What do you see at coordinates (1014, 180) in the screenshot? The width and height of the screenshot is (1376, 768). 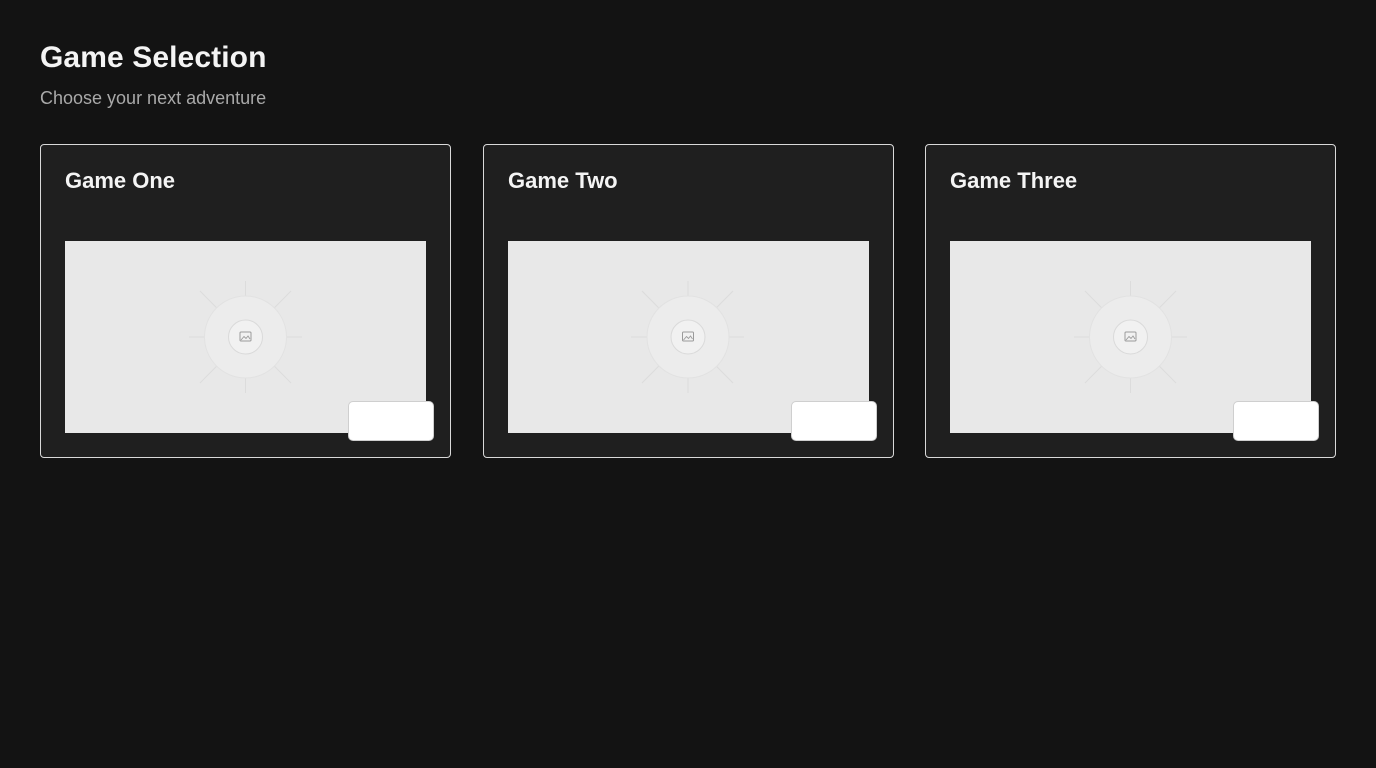 I see `game-card-title: Game Three` at bounding box center [1014, 180].